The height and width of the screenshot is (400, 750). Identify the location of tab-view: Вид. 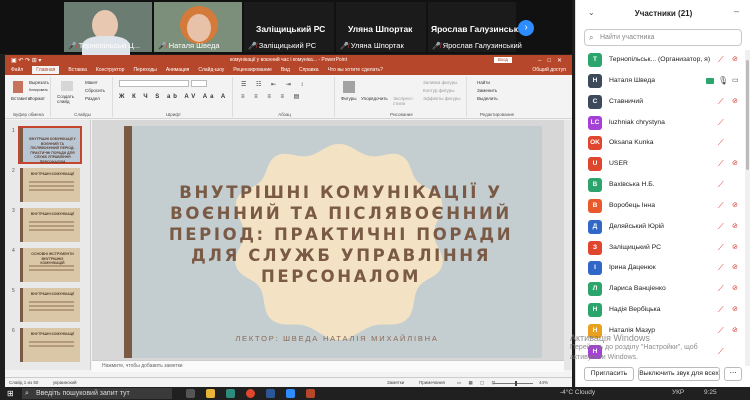
(285, 70).